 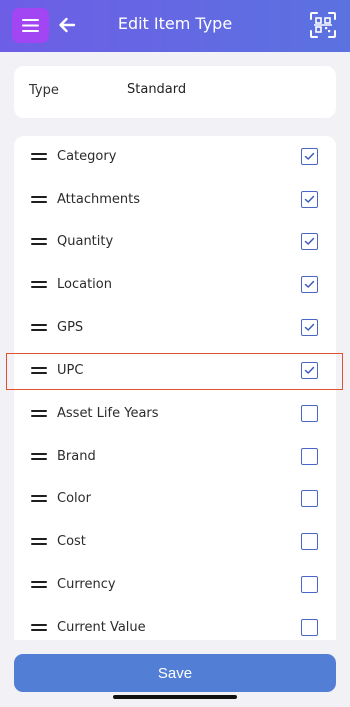 I want to click on home-indicator, so click(x=175, y=697).